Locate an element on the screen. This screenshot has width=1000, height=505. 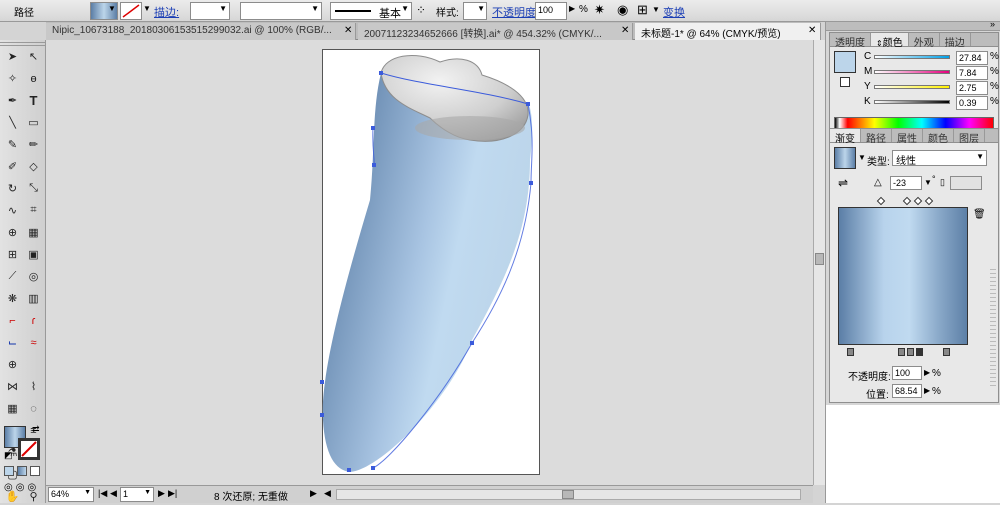
angle-unit: ° is located at coordinates (934, 179).